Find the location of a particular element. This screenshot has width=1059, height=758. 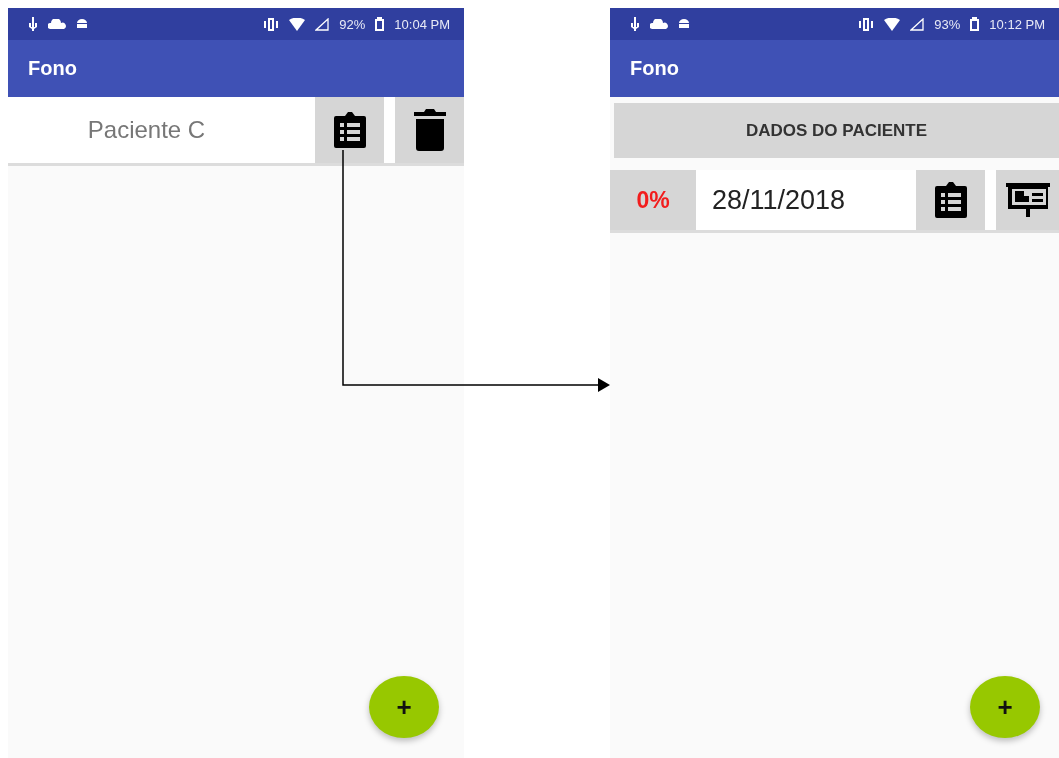

patient-row: Paciente C is located at coordinates (236, 131).